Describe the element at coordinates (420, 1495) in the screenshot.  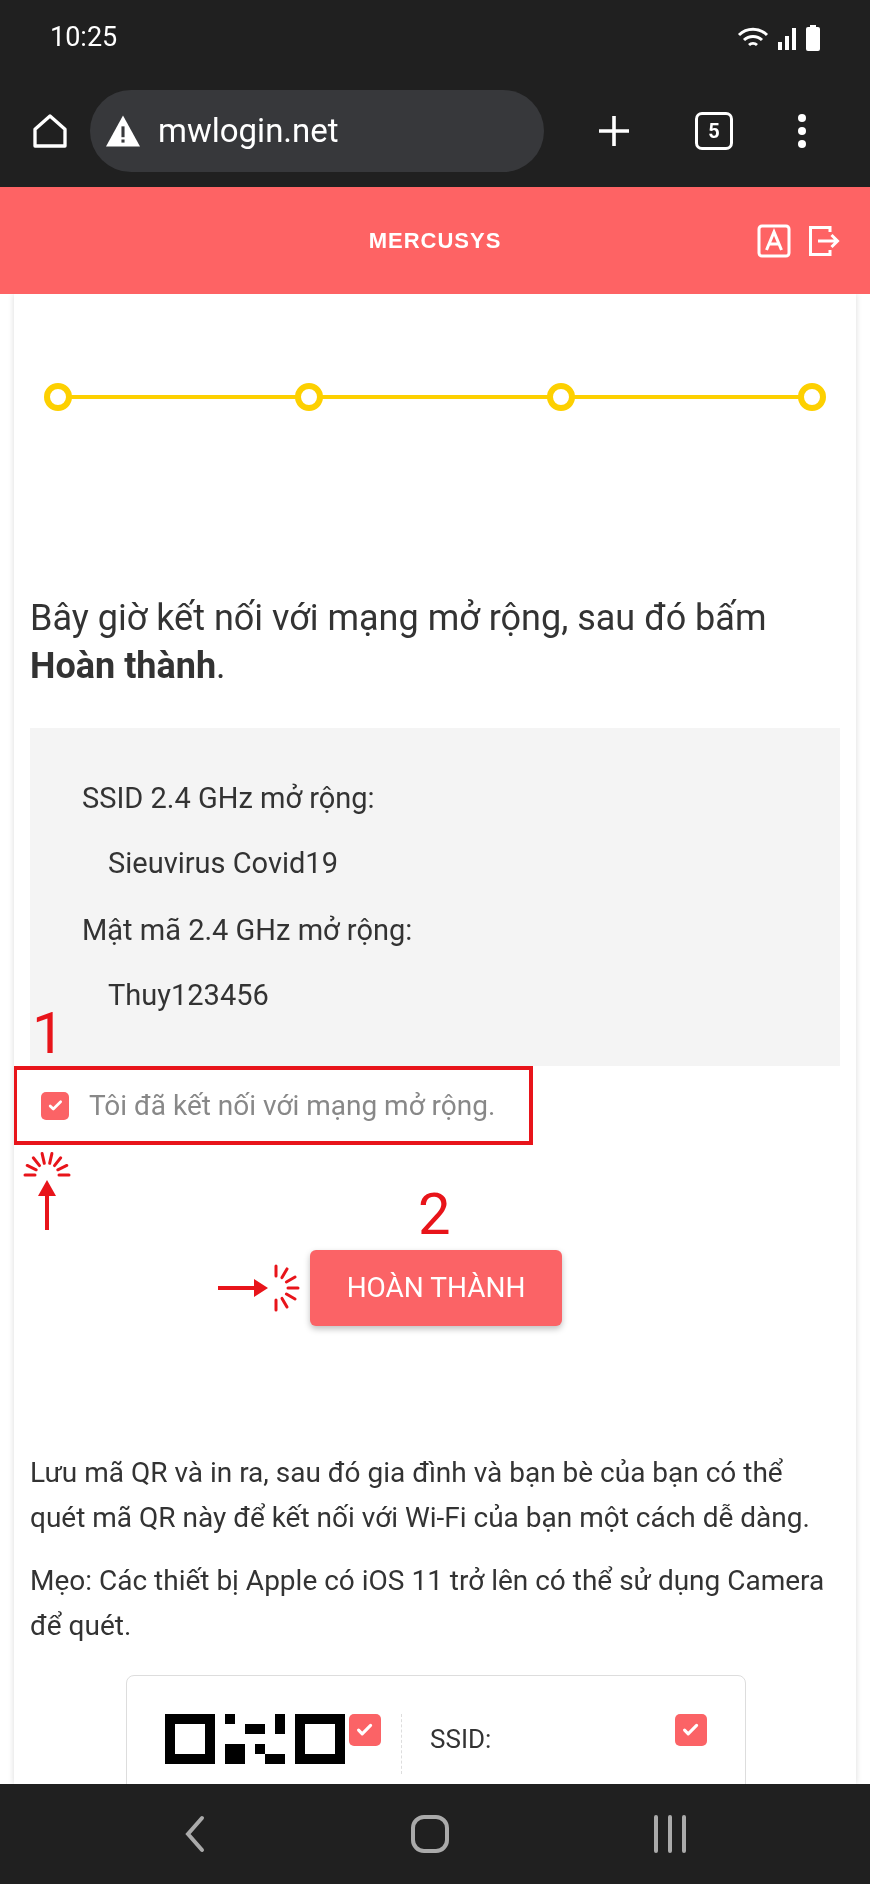
I see `qr-description: Lưu mã QR và in ra, sau đó gia đình và bạn bè của bạn có thể quét mã QR này để kết nối với Wi-Fi của bạn một cách dễ dàng.` at that location.